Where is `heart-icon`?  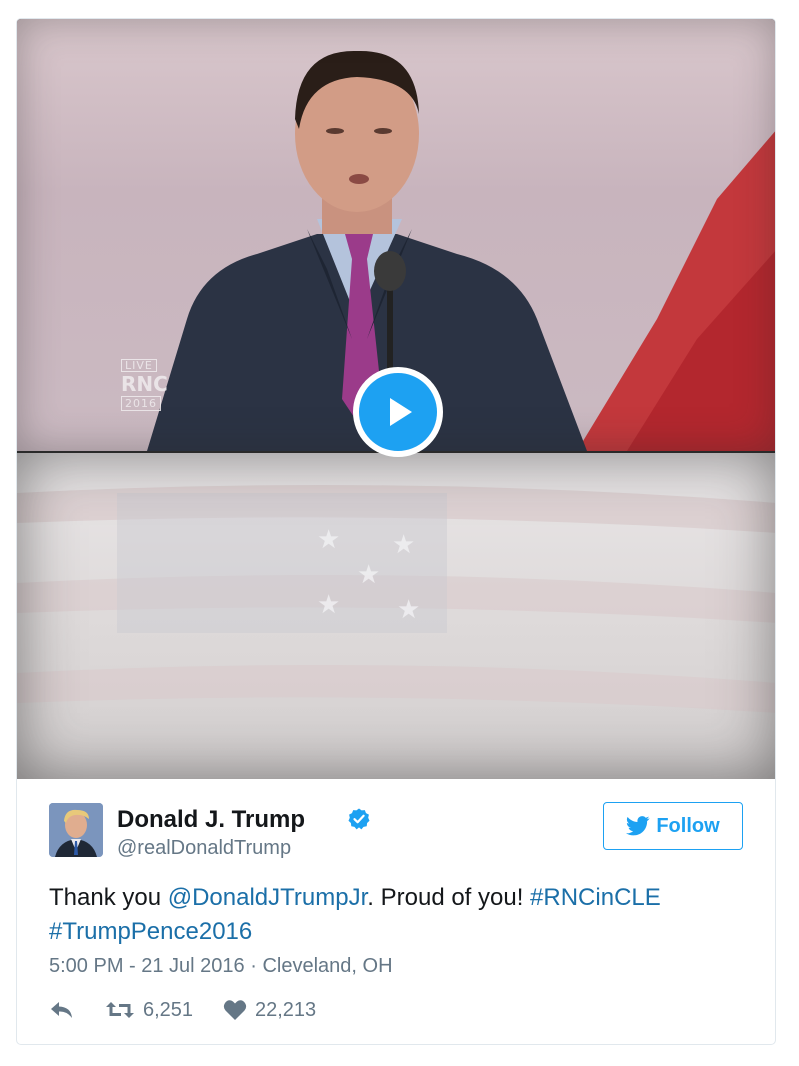 heart-icon is located at coordinates (235, 1010).